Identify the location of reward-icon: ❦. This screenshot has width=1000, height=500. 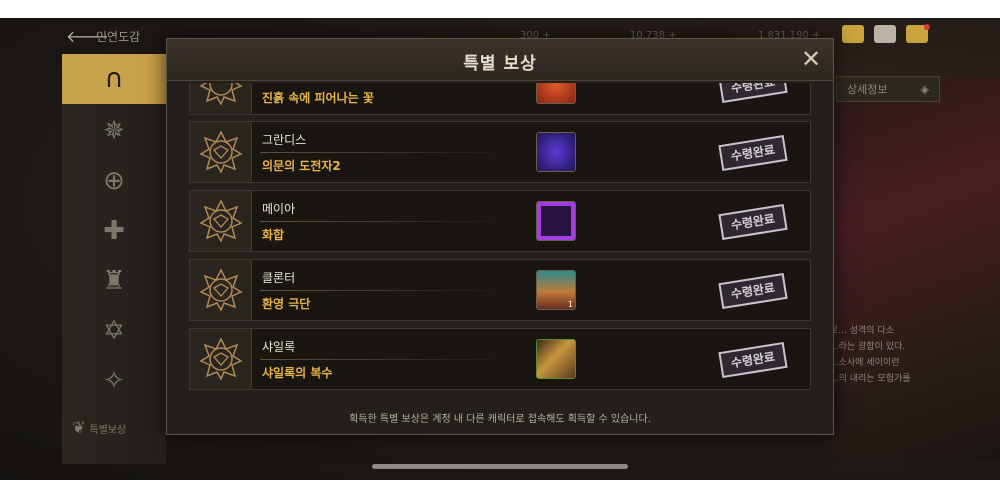
(79, 427).